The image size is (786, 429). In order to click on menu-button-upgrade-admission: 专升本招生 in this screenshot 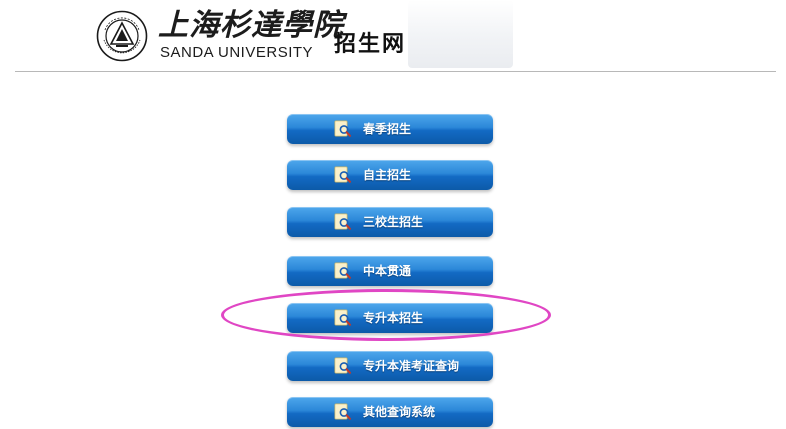, I will do `click(390, 318)`.